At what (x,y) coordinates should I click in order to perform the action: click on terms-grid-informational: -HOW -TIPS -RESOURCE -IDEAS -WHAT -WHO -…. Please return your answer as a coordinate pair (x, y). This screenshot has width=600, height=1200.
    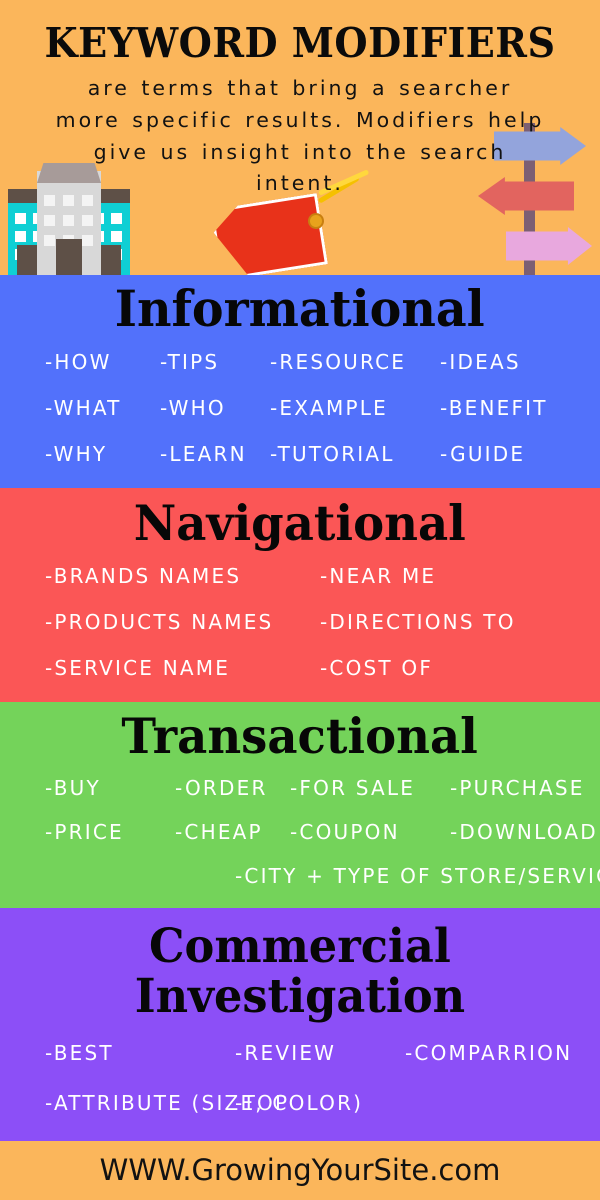
    Looking at the image, I should click on (300, 419).